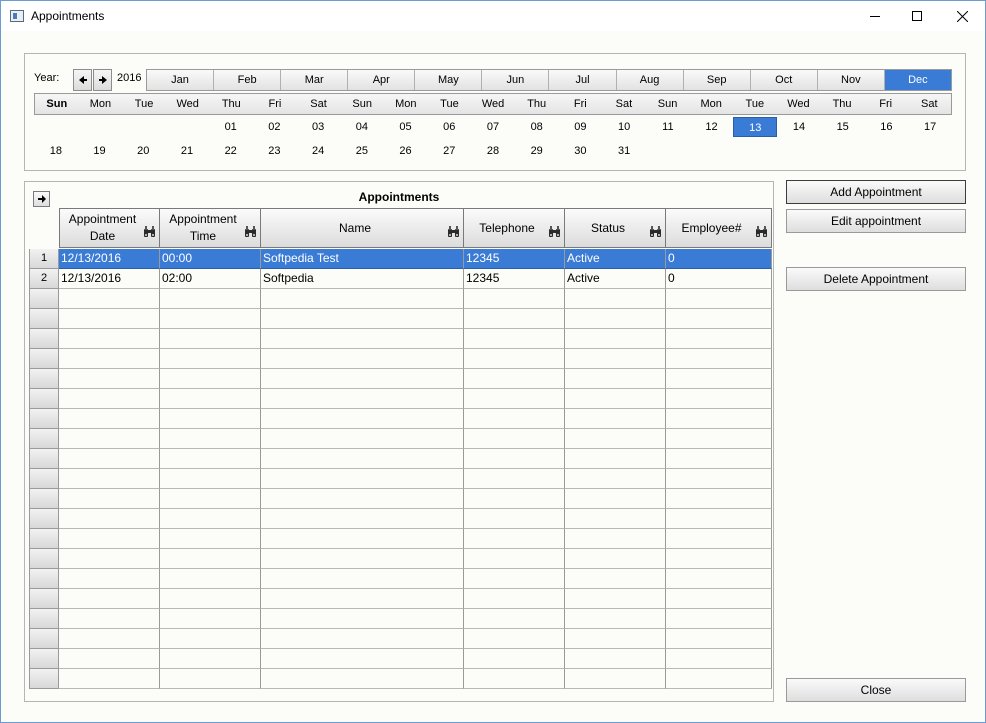 This screenshot has height=723, width=986. I want to click on table-cell: Softpedia, so click(362, 279).